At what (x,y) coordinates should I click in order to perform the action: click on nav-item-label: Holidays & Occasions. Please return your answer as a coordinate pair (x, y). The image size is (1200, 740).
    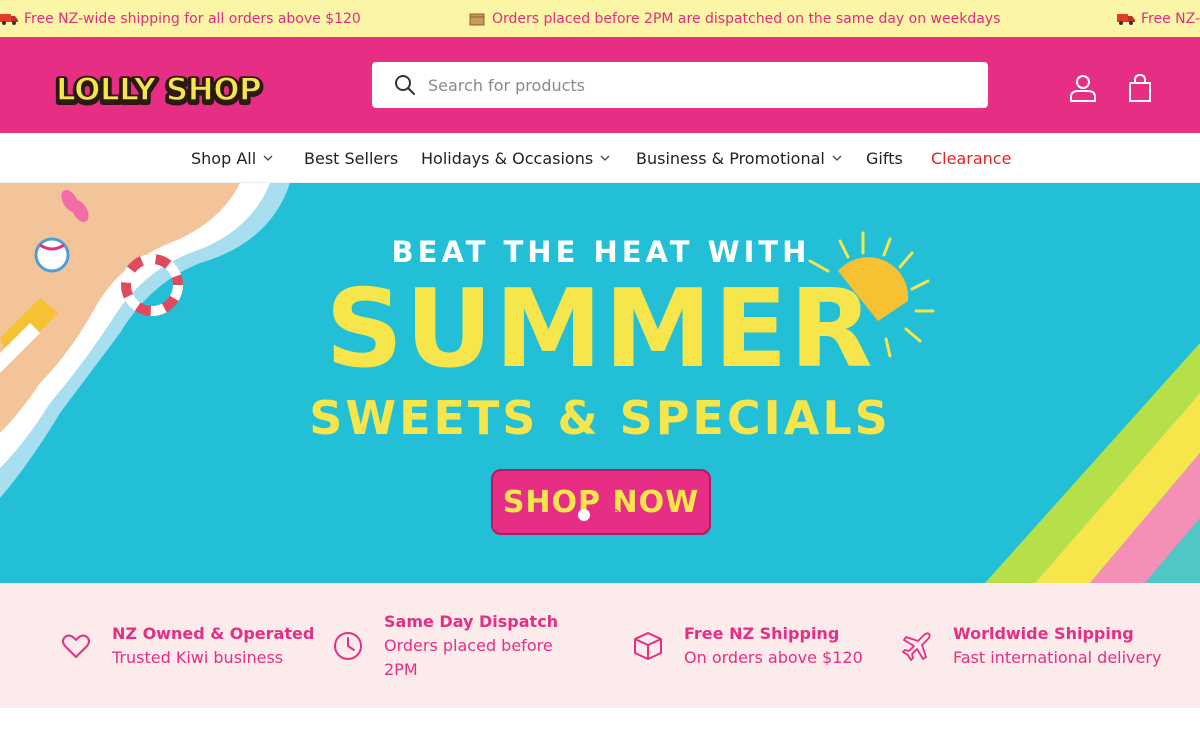
    Looking at the image, I should click on (507, 158).